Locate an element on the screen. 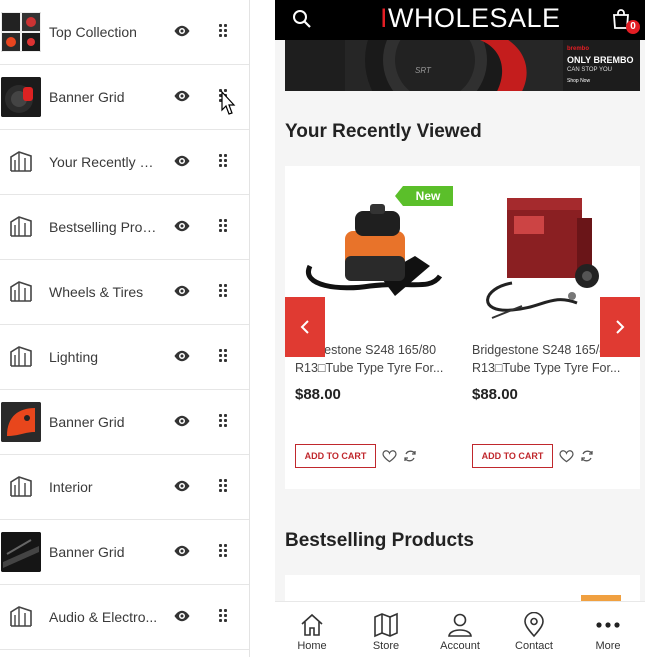  nav-account: Account is located at coordinates (460, 629).